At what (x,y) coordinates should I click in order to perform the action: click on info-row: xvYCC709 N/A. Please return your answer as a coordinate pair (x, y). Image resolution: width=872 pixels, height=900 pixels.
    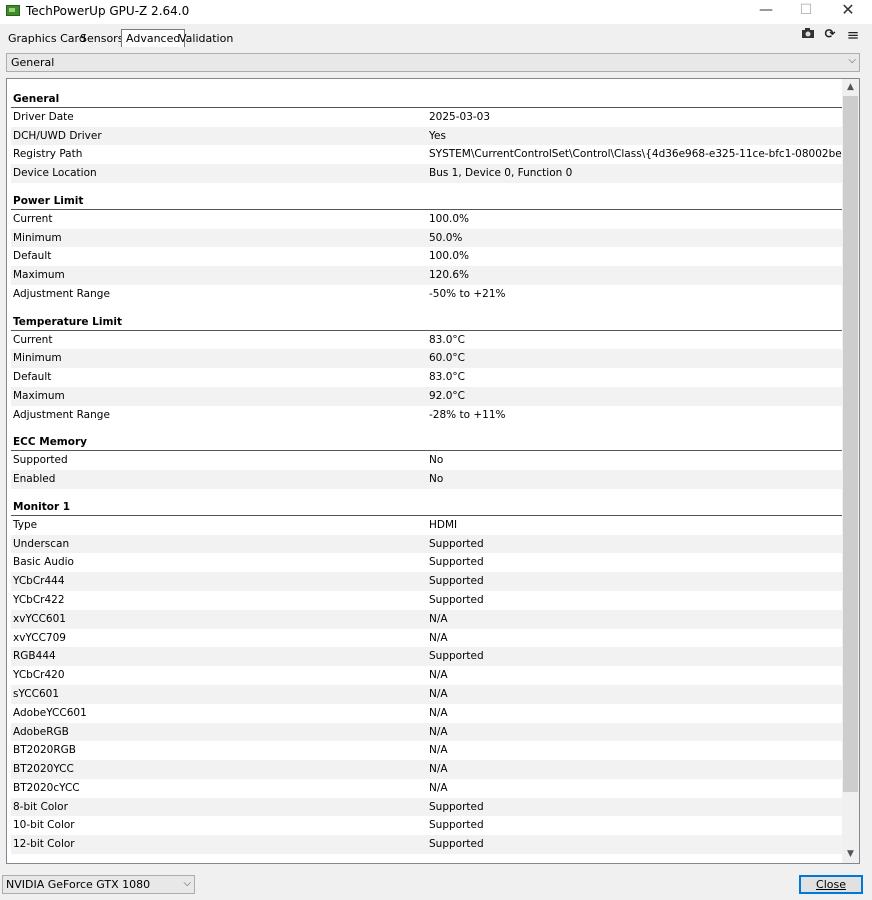
    Looking at the image, I should click on (427, 638).